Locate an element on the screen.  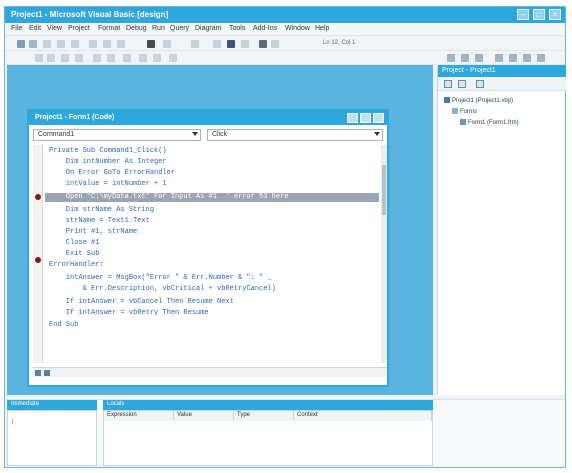
menu-file: File is located at coordinates (16, 28).